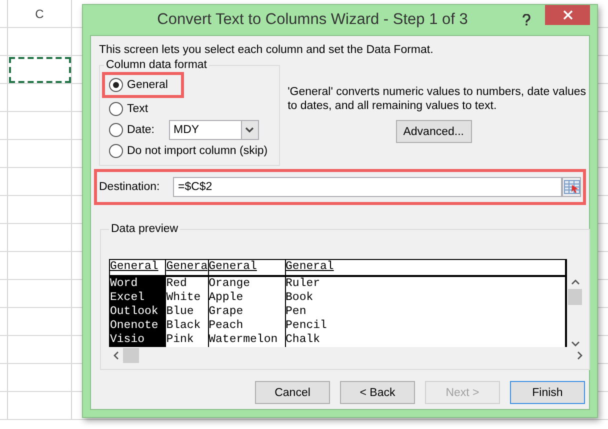 The height and width of the screenshot is (429, 608). I want to click on collapse-dialog-button, so click(571, 187).